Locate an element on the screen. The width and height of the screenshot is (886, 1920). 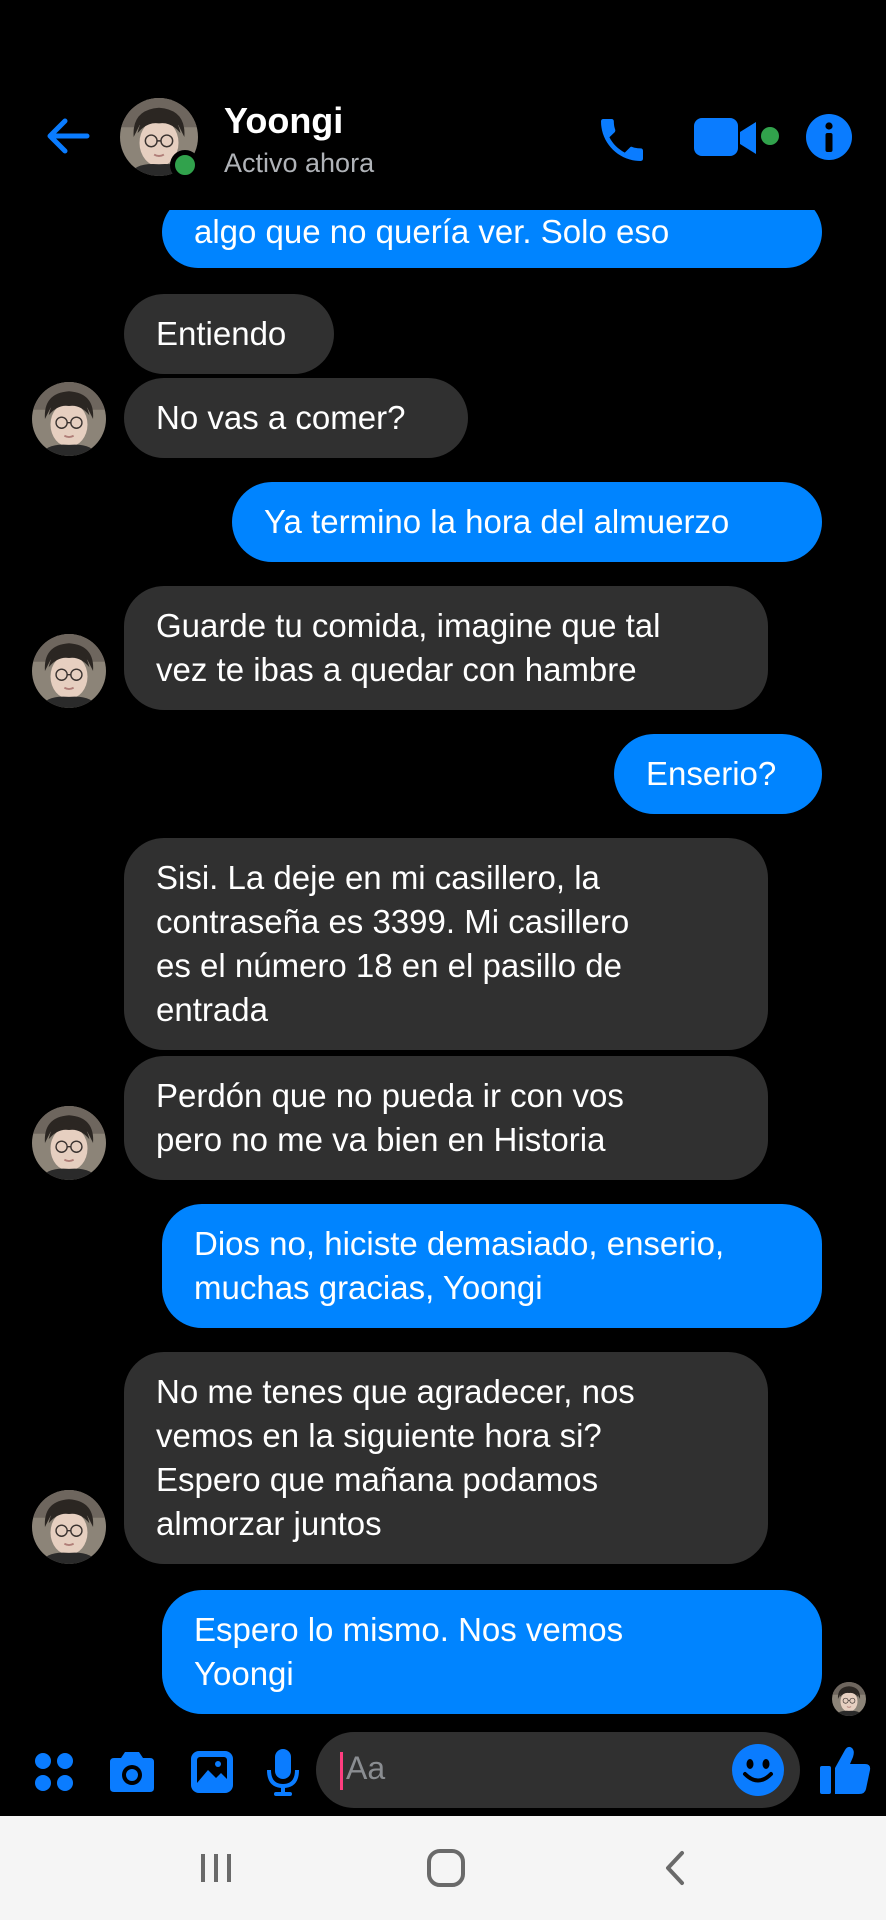
gallery-button is located at coordinates (212, 1772).